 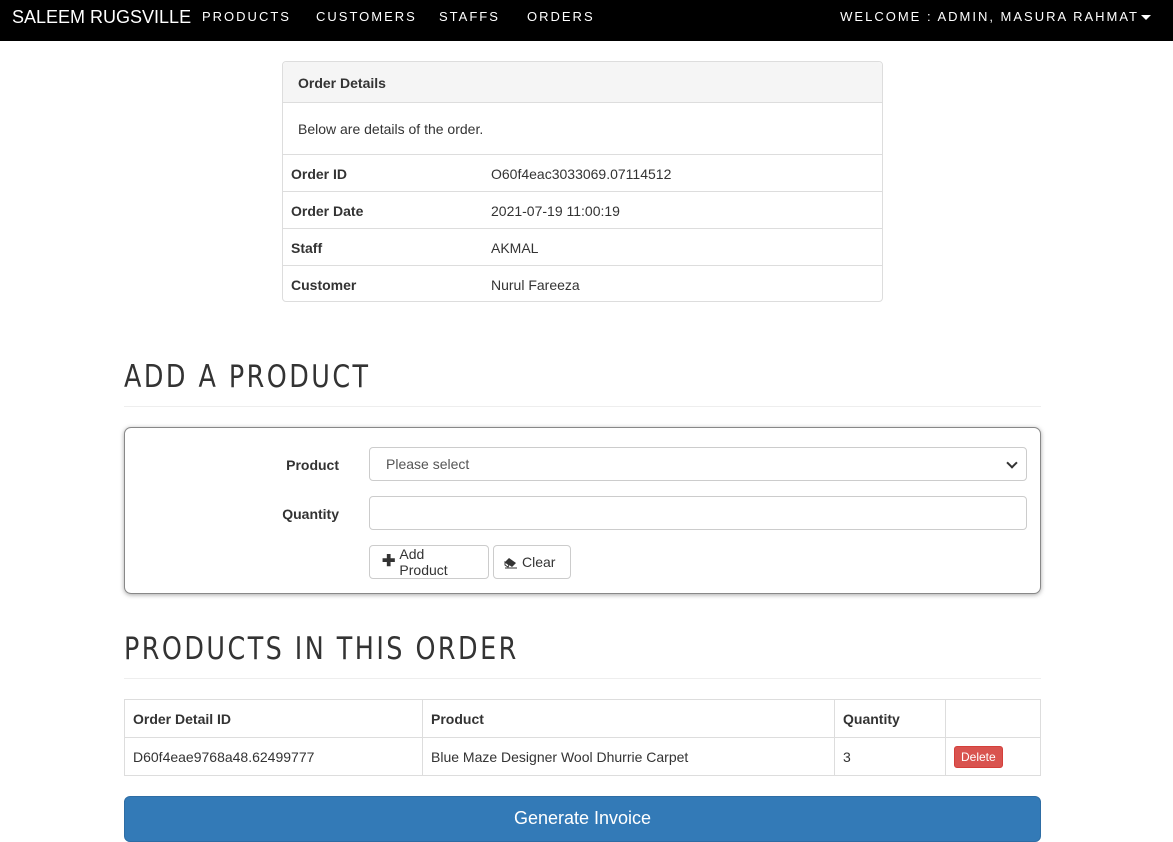 What do you see at coordinates (423, 562) in the screenshot?
I see `add-product-label: Add Product` at bounding box center [423, 562].